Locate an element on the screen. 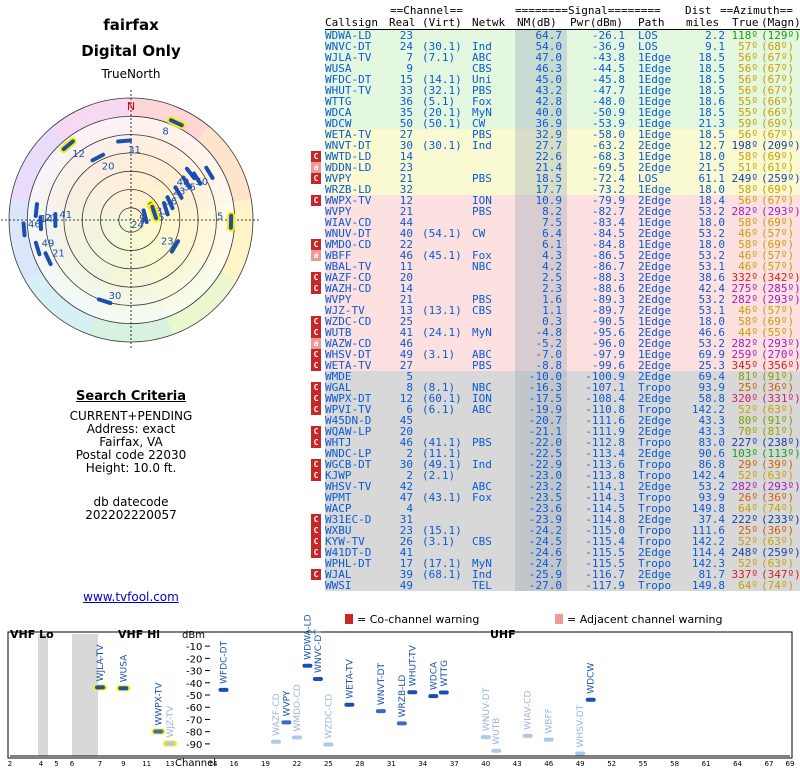 This screenshot has height=768, width=800. x-tick-label: 11 is located at coordinates (146, 764).